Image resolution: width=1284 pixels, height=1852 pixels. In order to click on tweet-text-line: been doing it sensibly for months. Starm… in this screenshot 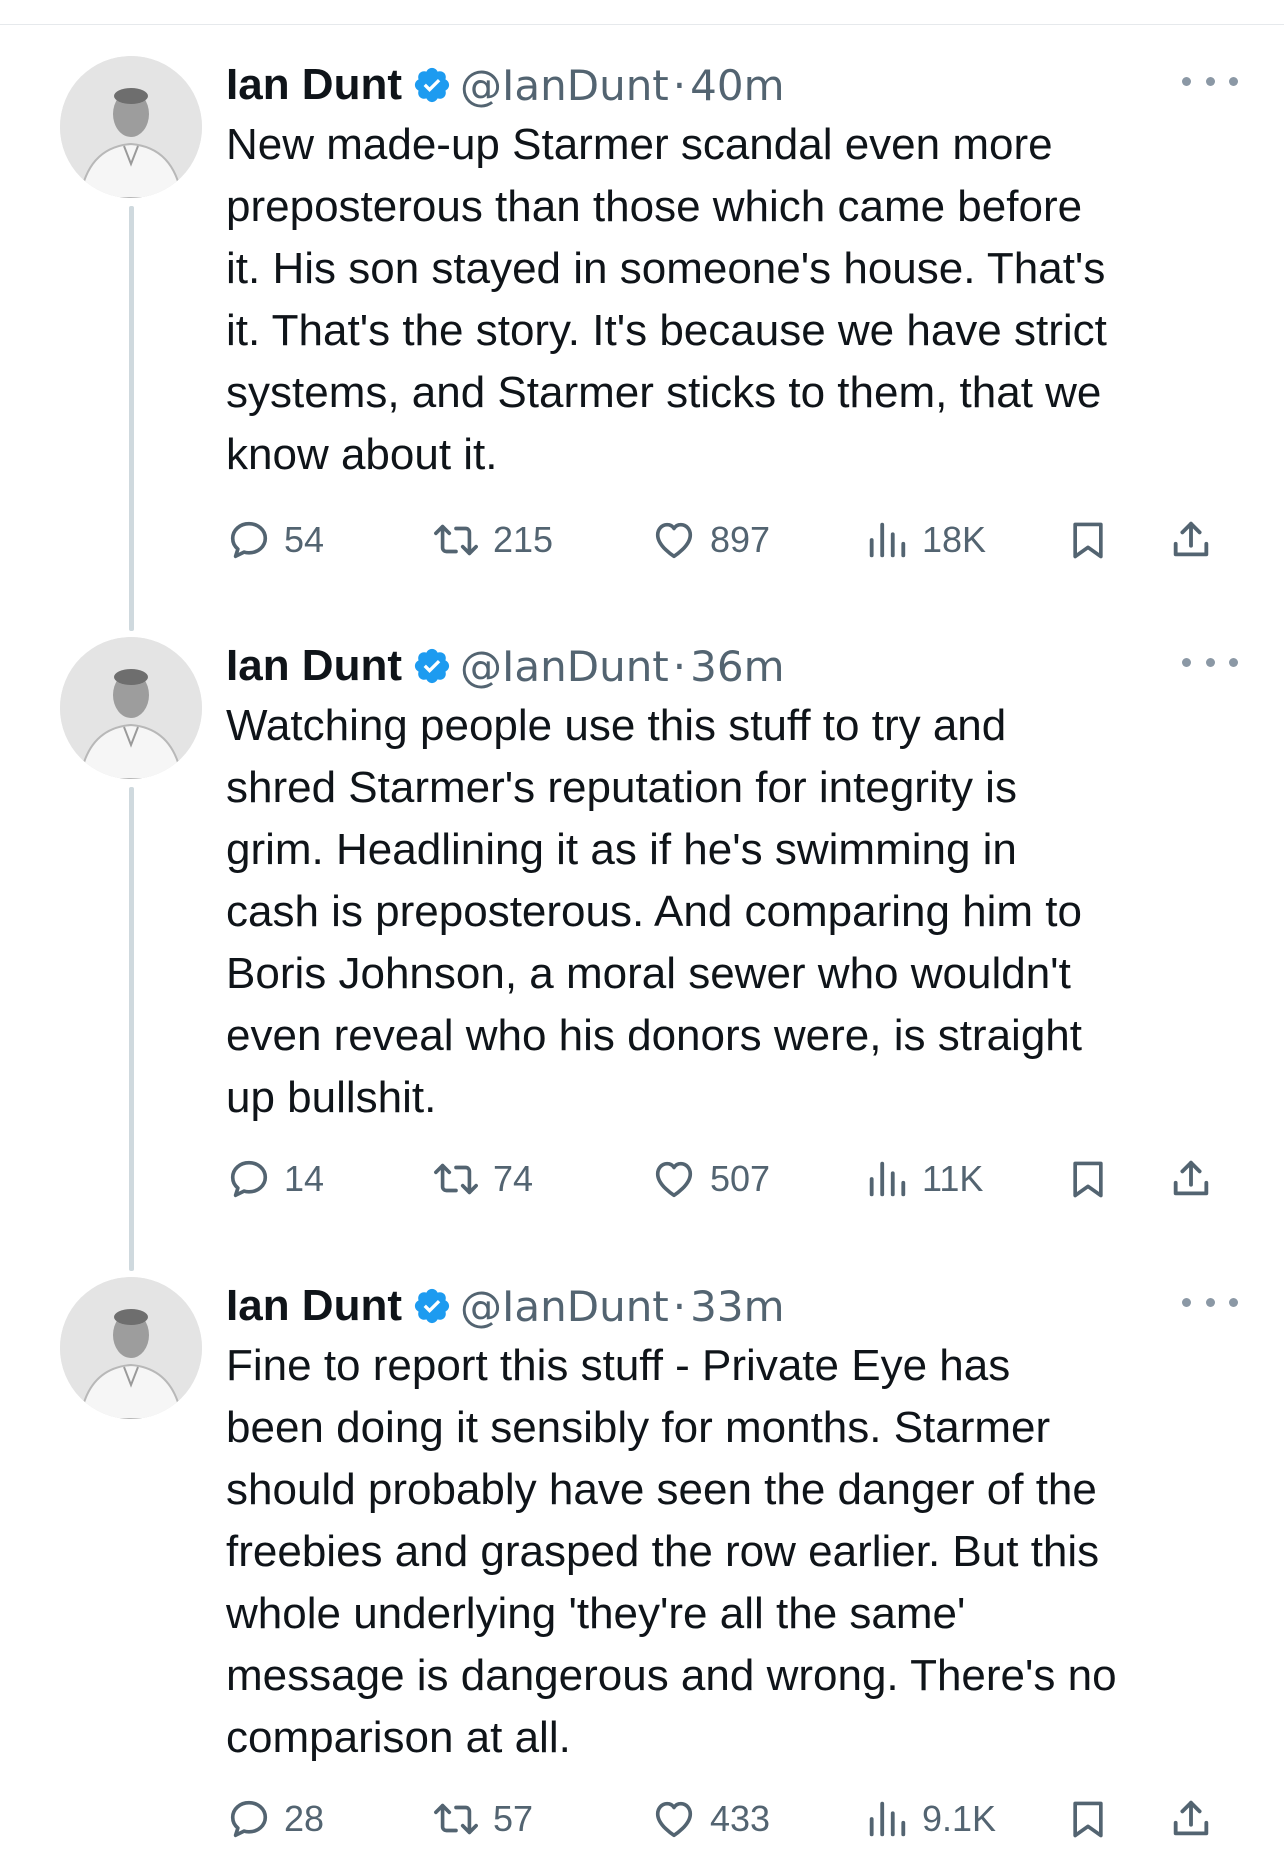, I will do `click(638, 1427)`.